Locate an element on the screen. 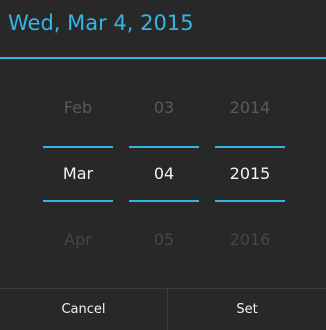  month-next: Apr is located at coordinates (78, 240).